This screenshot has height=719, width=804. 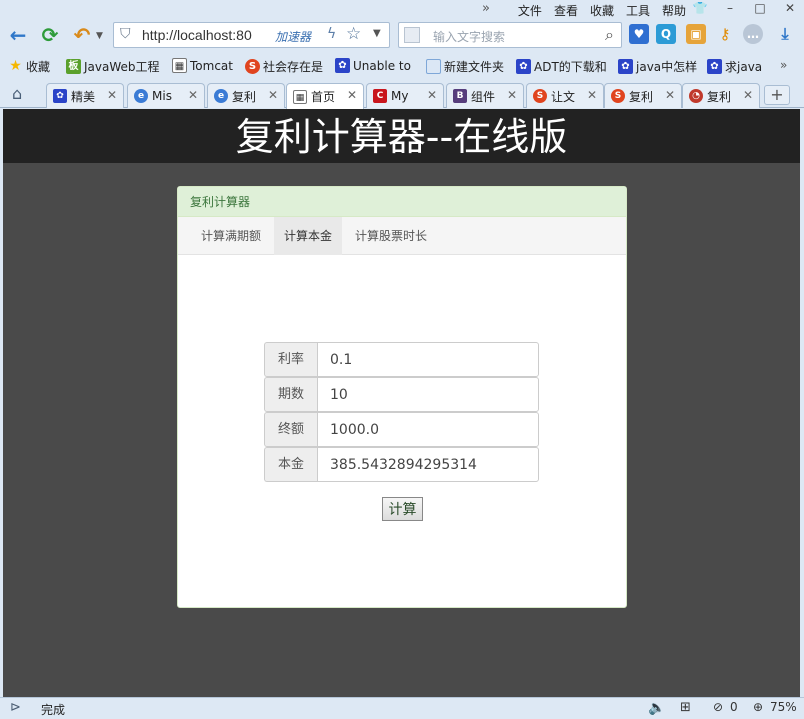 What do you see at coordinates (290, 429) in the screenshot?
I see `final-amount-label: 终额` at bounding box center [290, 429].